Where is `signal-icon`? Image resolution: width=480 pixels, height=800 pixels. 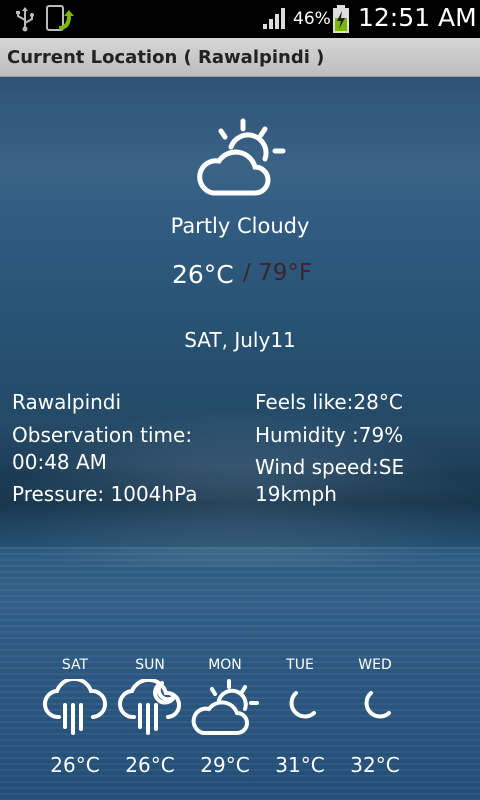
signal-icon is located at coordinates (274, 18).